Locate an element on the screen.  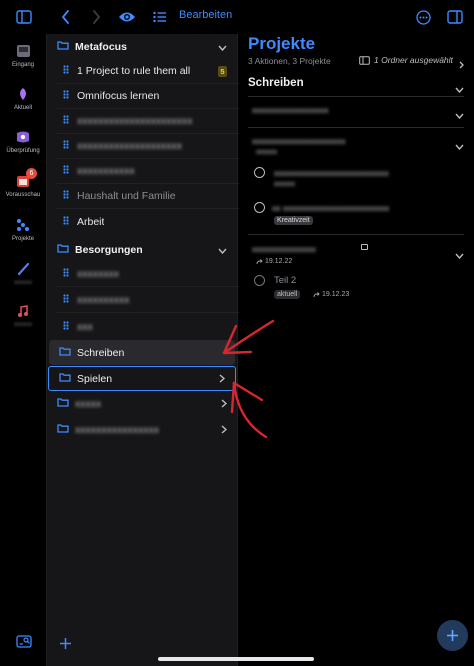
folder-blurred: xxxxxxxxxxxxxxxx is located at coordinates (142, 429).